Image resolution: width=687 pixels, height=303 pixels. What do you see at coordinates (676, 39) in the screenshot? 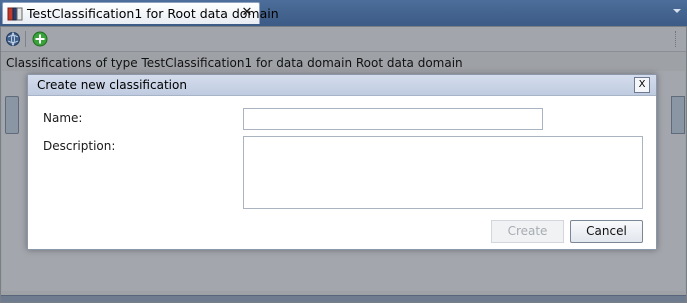
I see `toolbar-grip` at bounding box center [676, 39].